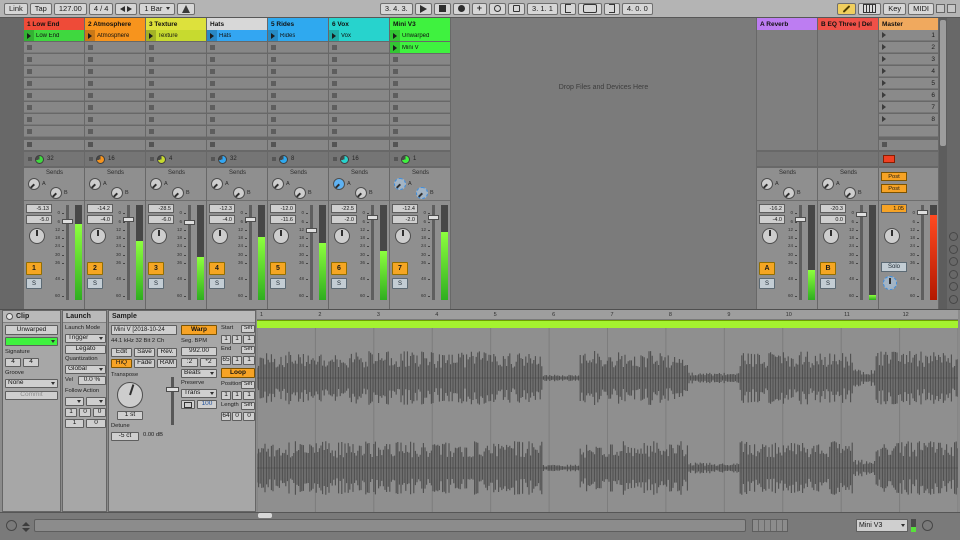  I want to click on master-track-header: Master, so click(908, 24).